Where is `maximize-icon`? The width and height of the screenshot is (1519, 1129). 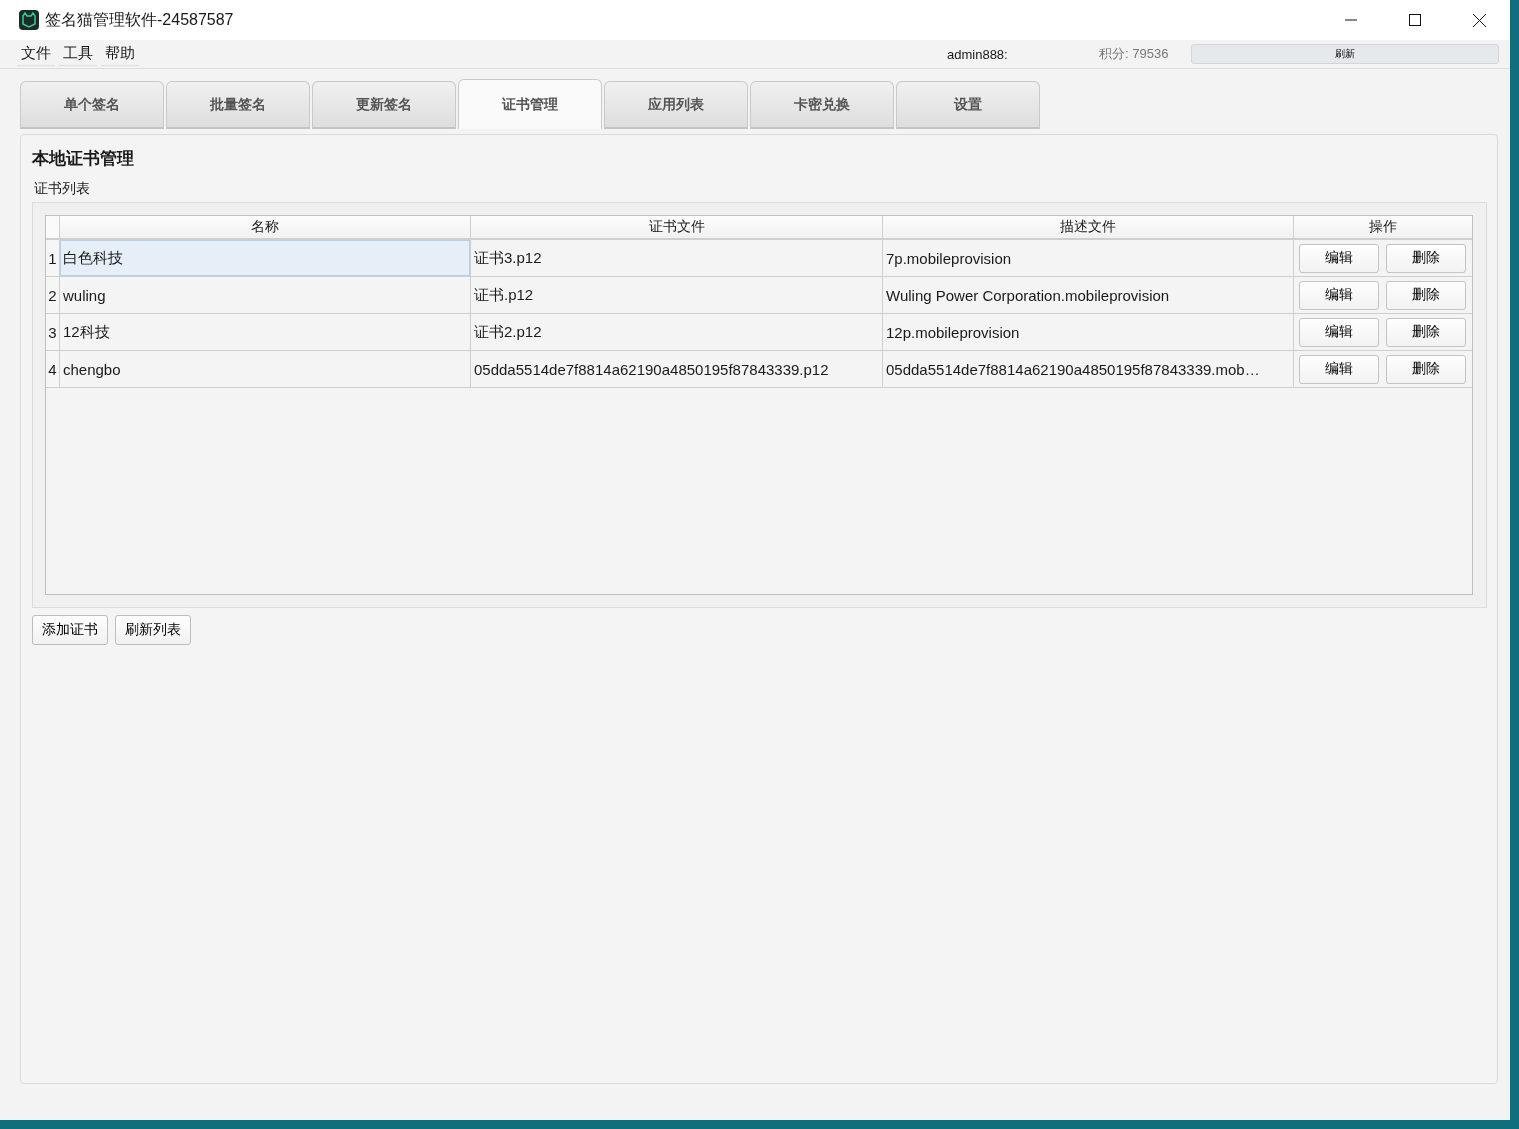 maximize-icon is located at coordinates (1415, 20).